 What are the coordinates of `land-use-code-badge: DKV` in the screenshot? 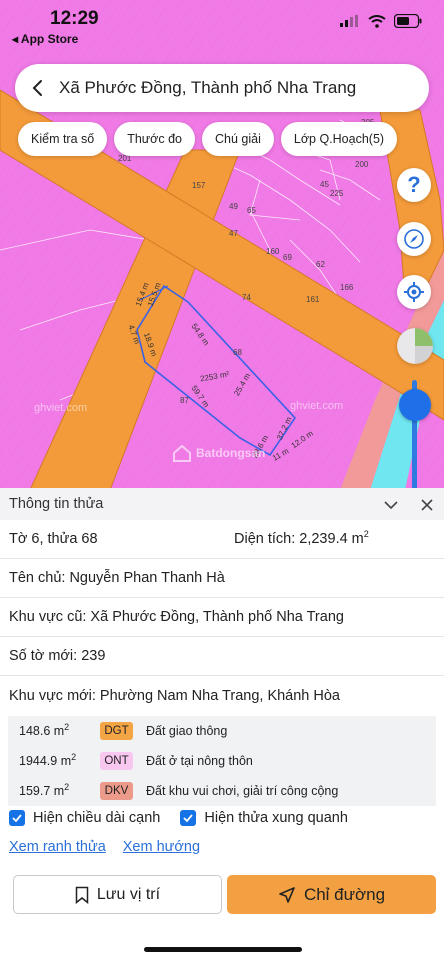 It's located at (116, 791).